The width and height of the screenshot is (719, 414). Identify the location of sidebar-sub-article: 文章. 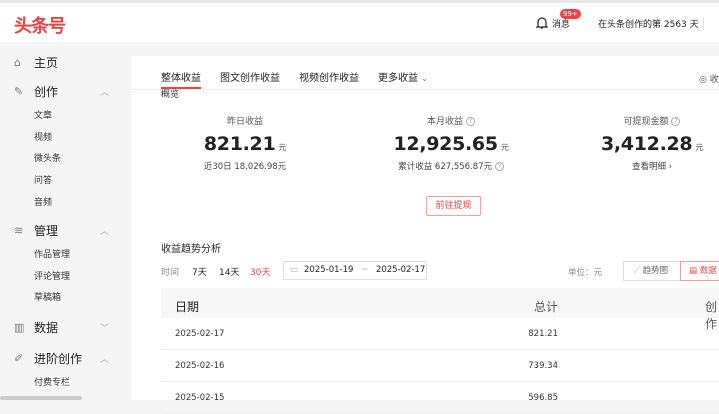
(43, 114).